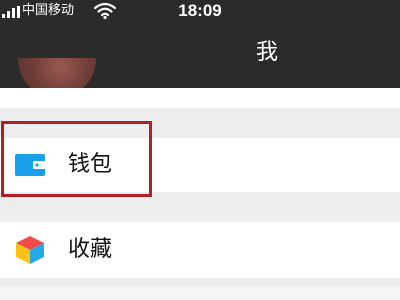 The height and width of the screenshot is (300, 400). I want to click on profile-card-bottom, so click(200, 98).